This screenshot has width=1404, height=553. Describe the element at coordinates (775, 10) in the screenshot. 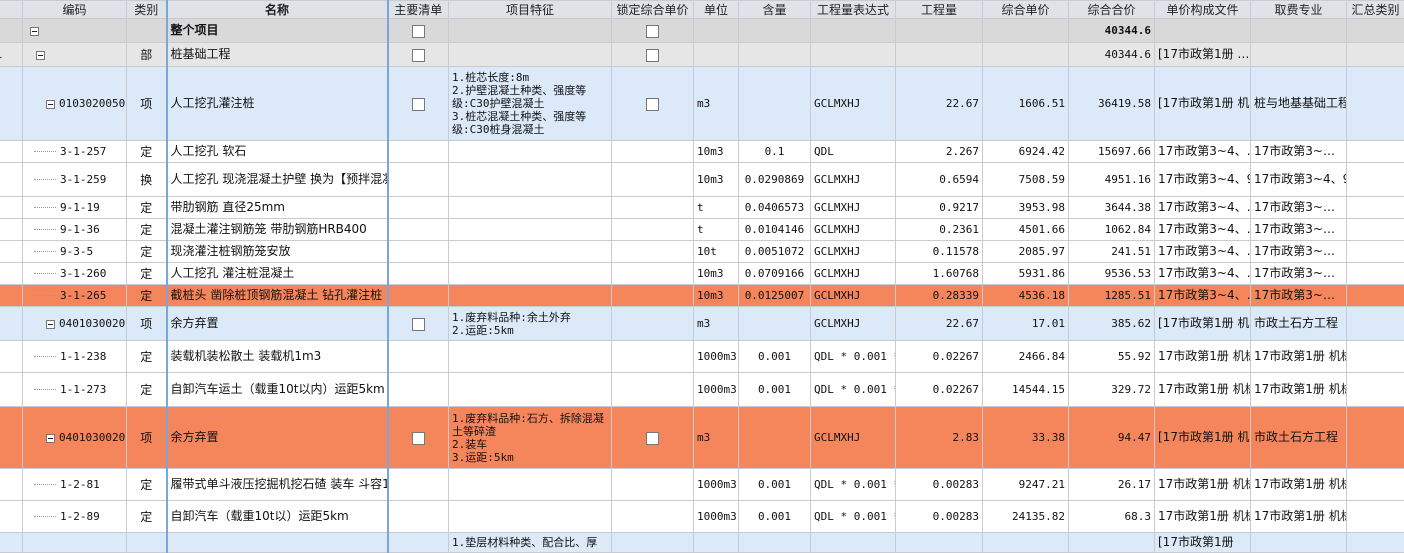

I see `col-content: 含量` at that location.